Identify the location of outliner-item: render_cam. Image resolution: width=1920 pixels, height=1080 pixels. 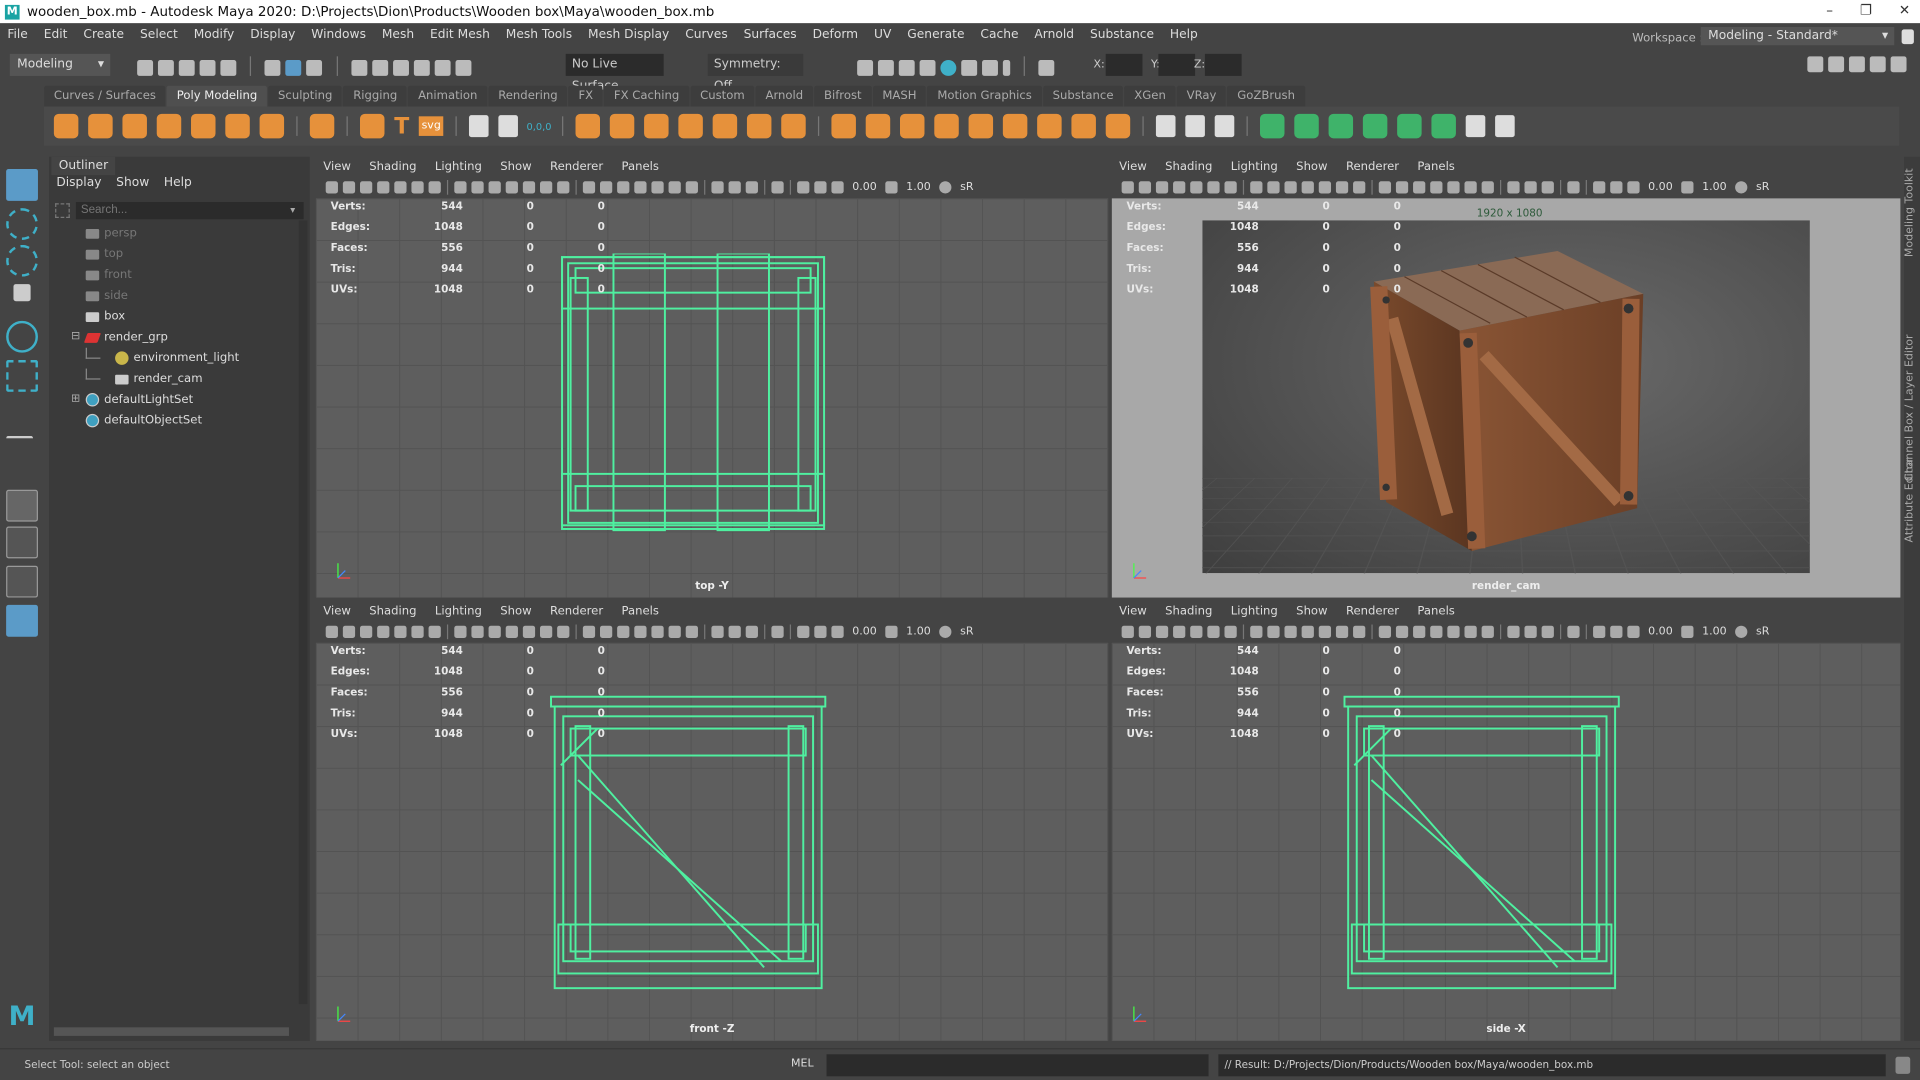
(144, 379).